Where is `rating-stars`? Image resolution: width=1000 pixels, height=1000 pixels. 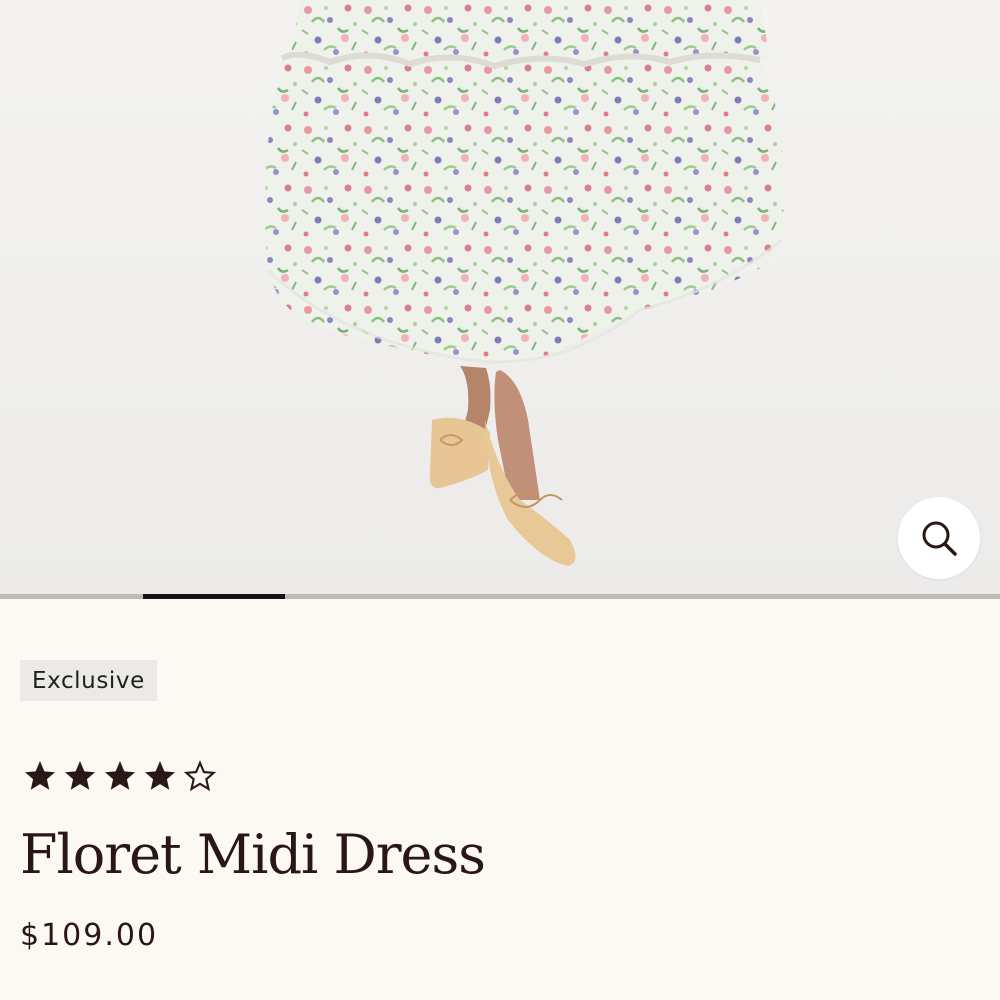 rating-stars is located at coordinates (120, 776).